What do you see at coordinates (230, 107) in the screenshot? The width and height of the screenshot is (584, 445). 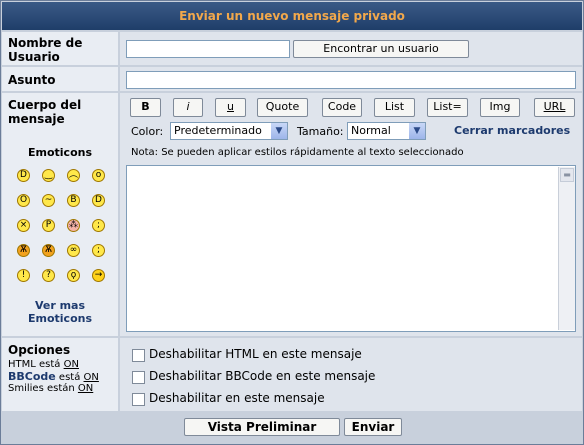 I see `underline-button: u` at bounding box center [230, 107].